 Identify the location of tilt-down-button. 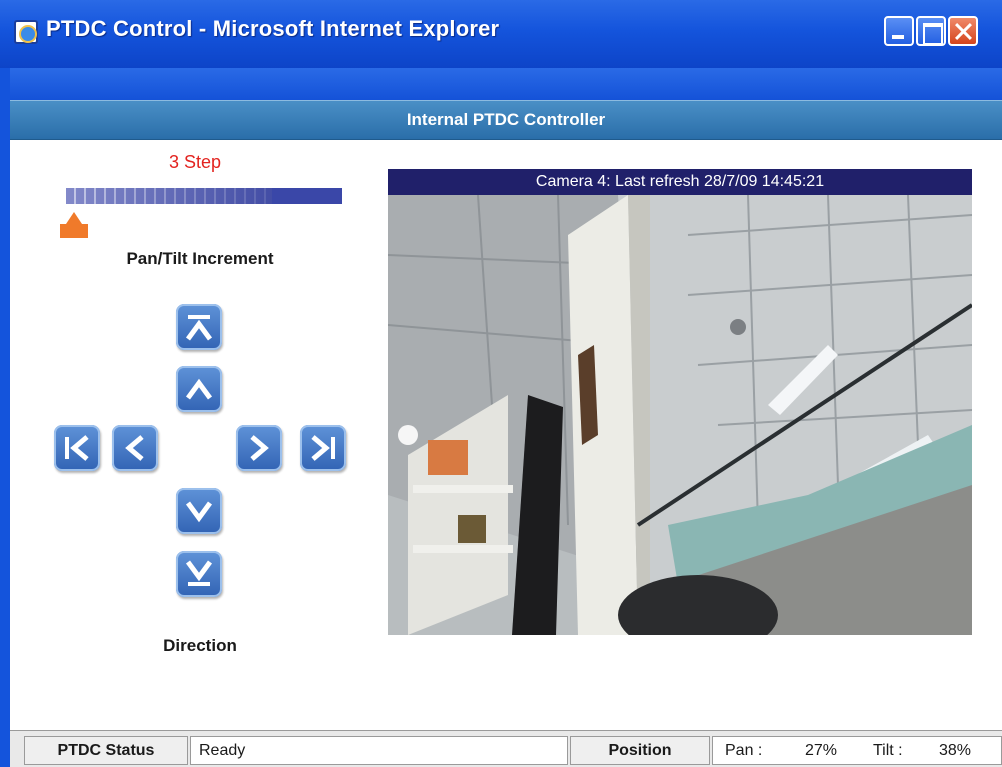
(199, 511).